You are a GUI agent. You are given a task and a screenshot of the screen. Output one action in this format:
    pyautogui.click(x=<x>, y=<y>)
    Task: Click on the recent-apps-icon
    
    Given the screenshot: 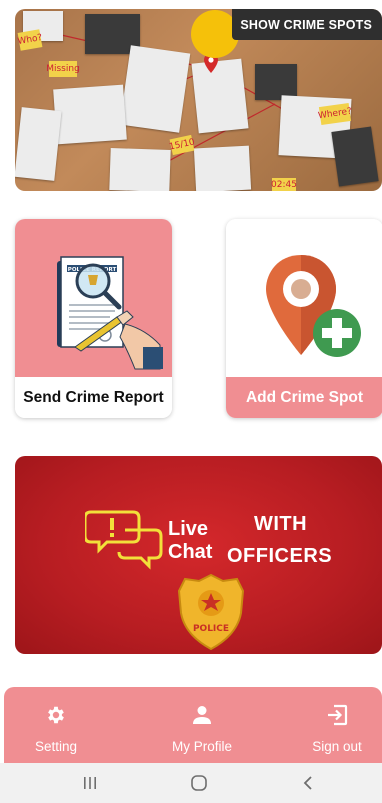 What is the action you would take?
    pyautogui.click(x=90, y=783)
    